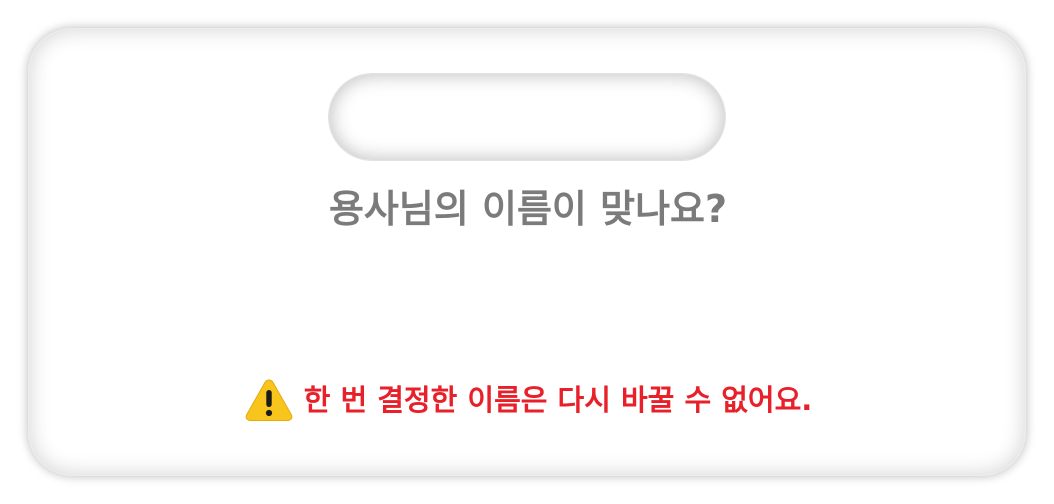 This screenshot has width=1054, height=504. I want to click on warning-message: 한 번 결정한 이름은 다시 바꿀 수 없어요., so click(528, 400).